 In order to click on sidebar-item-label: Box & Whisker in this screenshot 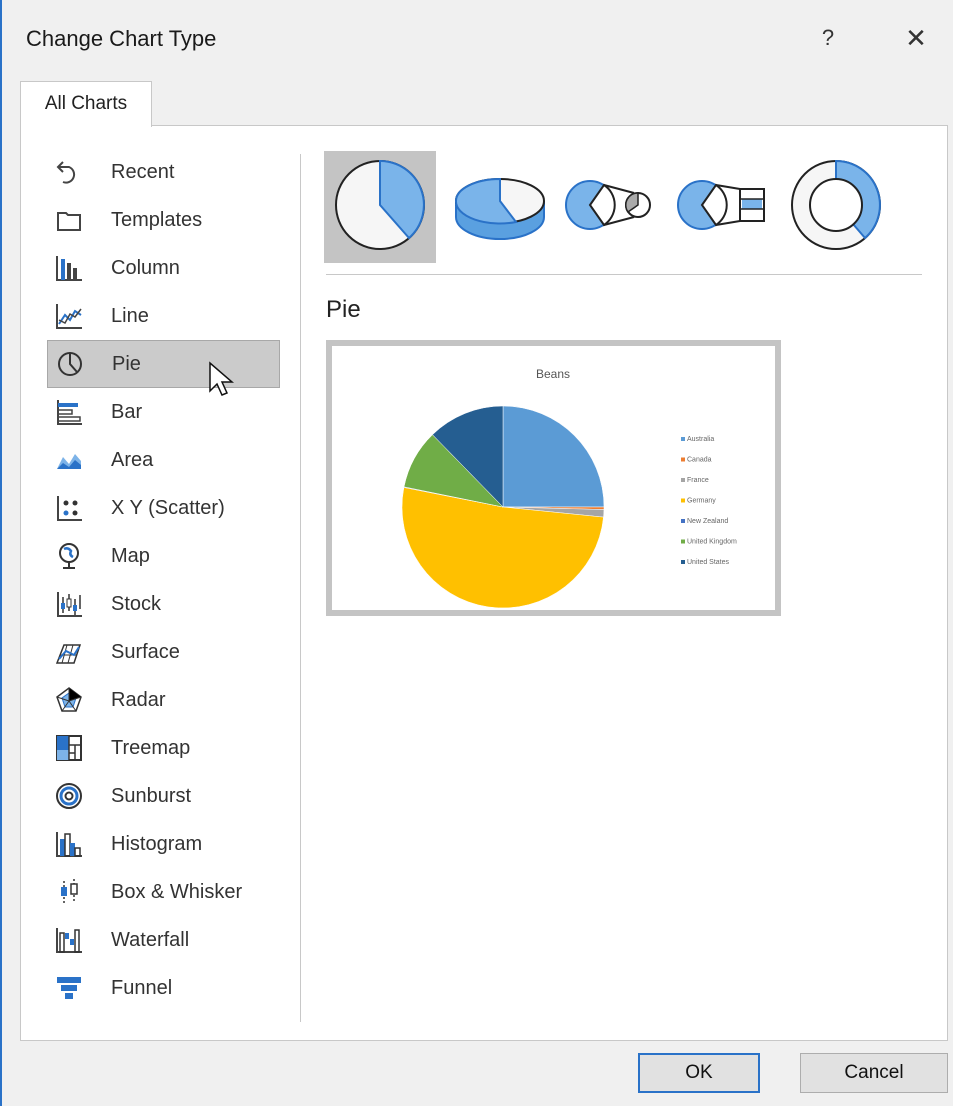, I will do `click(177, 891)`.